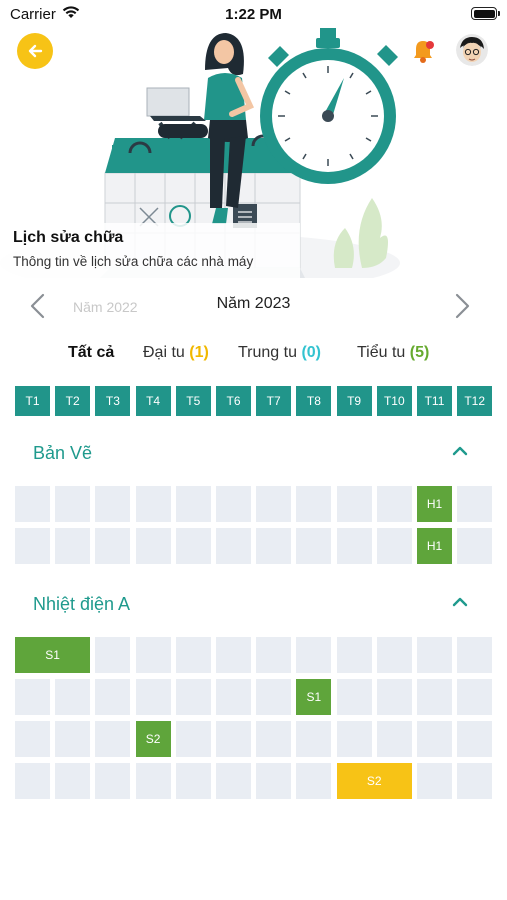 The height and width of the screenshot is (900, 507). What do you see at coordinates (253, 604) in the screenshot?
I see `section-header-nhiet-dien-a: Nhiệt điện A` at bounding box center [253, 604].